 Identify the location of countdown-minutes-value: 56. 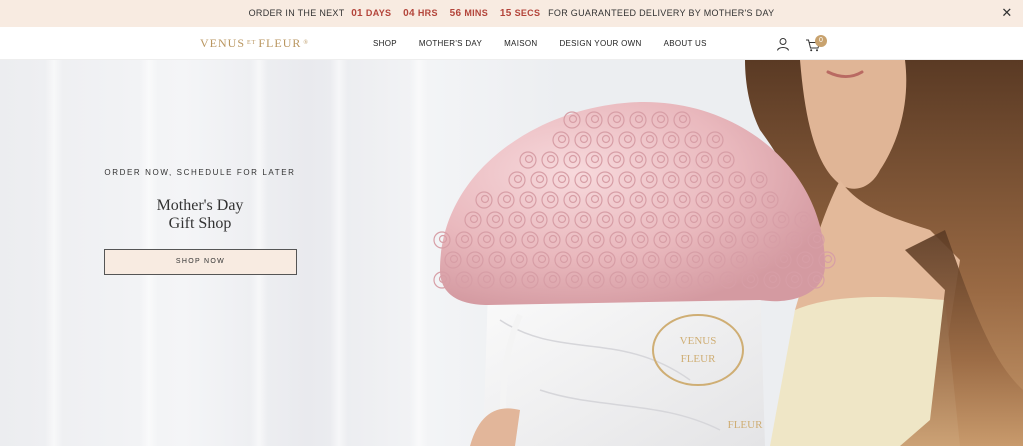
(455, 13).